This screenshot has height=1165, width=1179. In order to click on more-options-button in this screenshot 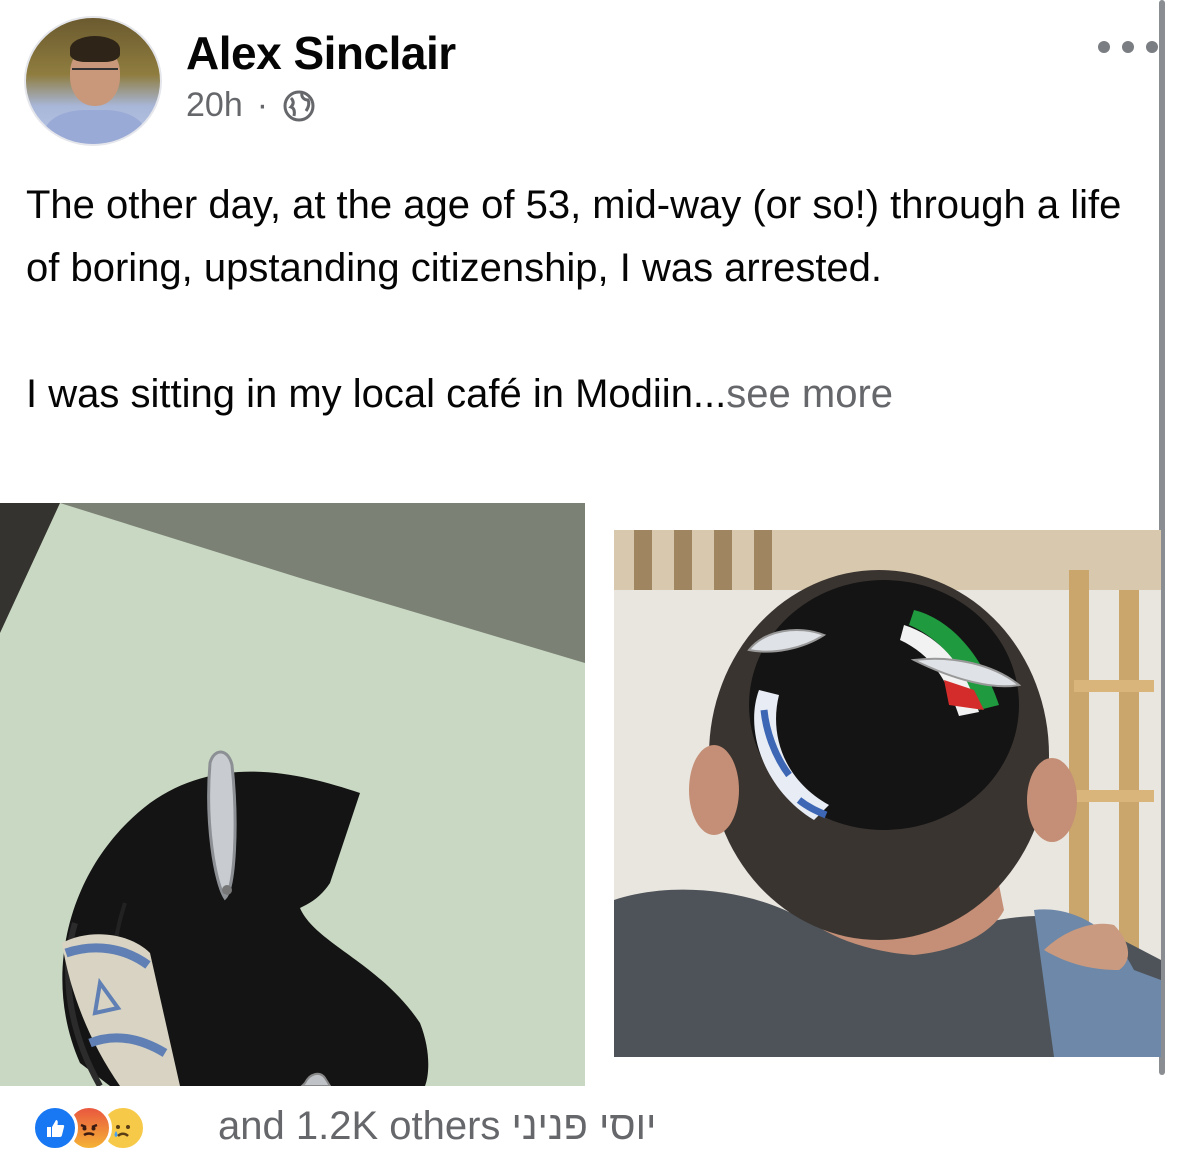, I will do `click(1128, 47)`.